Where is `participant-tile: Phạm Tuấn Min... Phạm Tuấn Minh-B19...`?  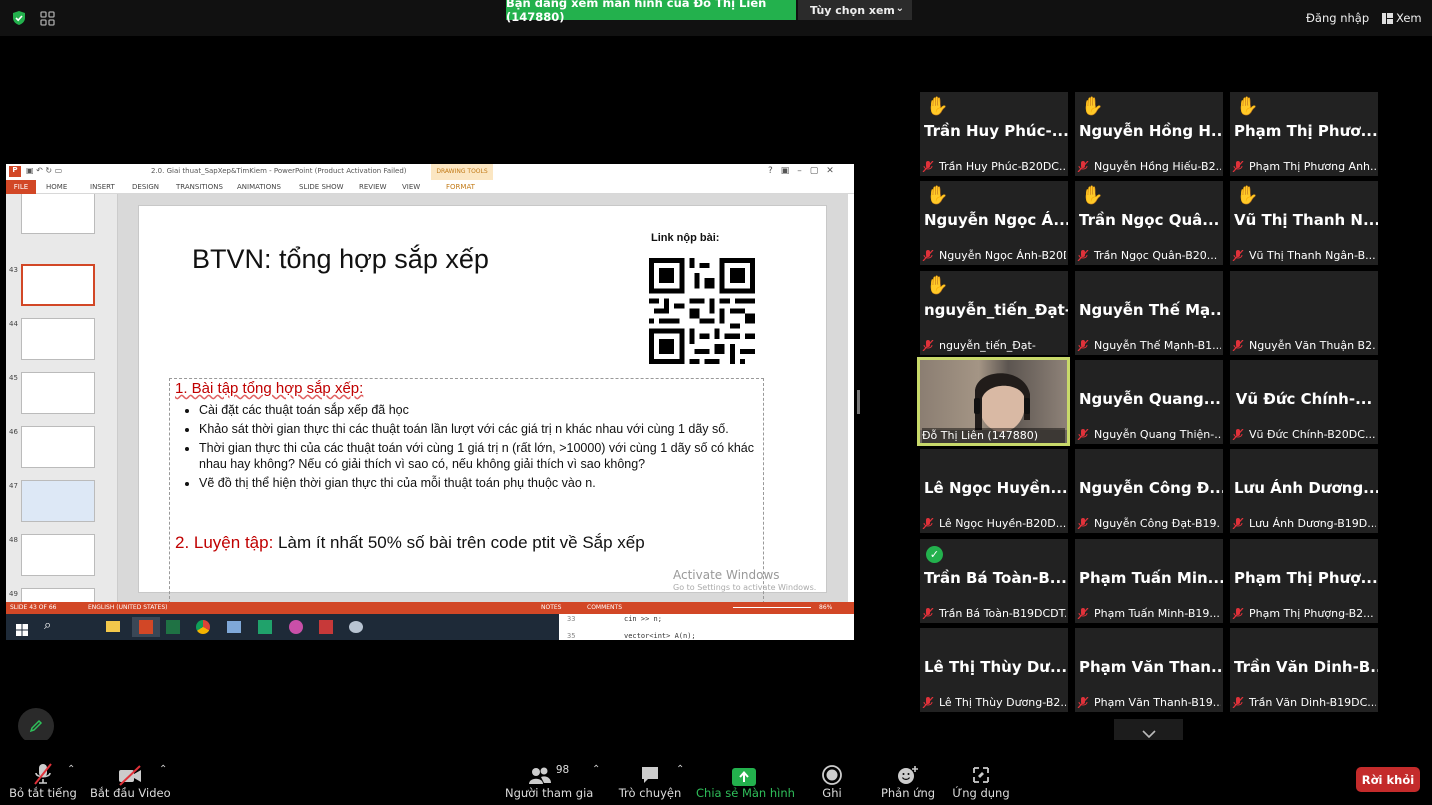 participant-tile: Phạm Tuấn Min... Phạm Tuấn Minh-B19... is located at coordinates (1149, 580).